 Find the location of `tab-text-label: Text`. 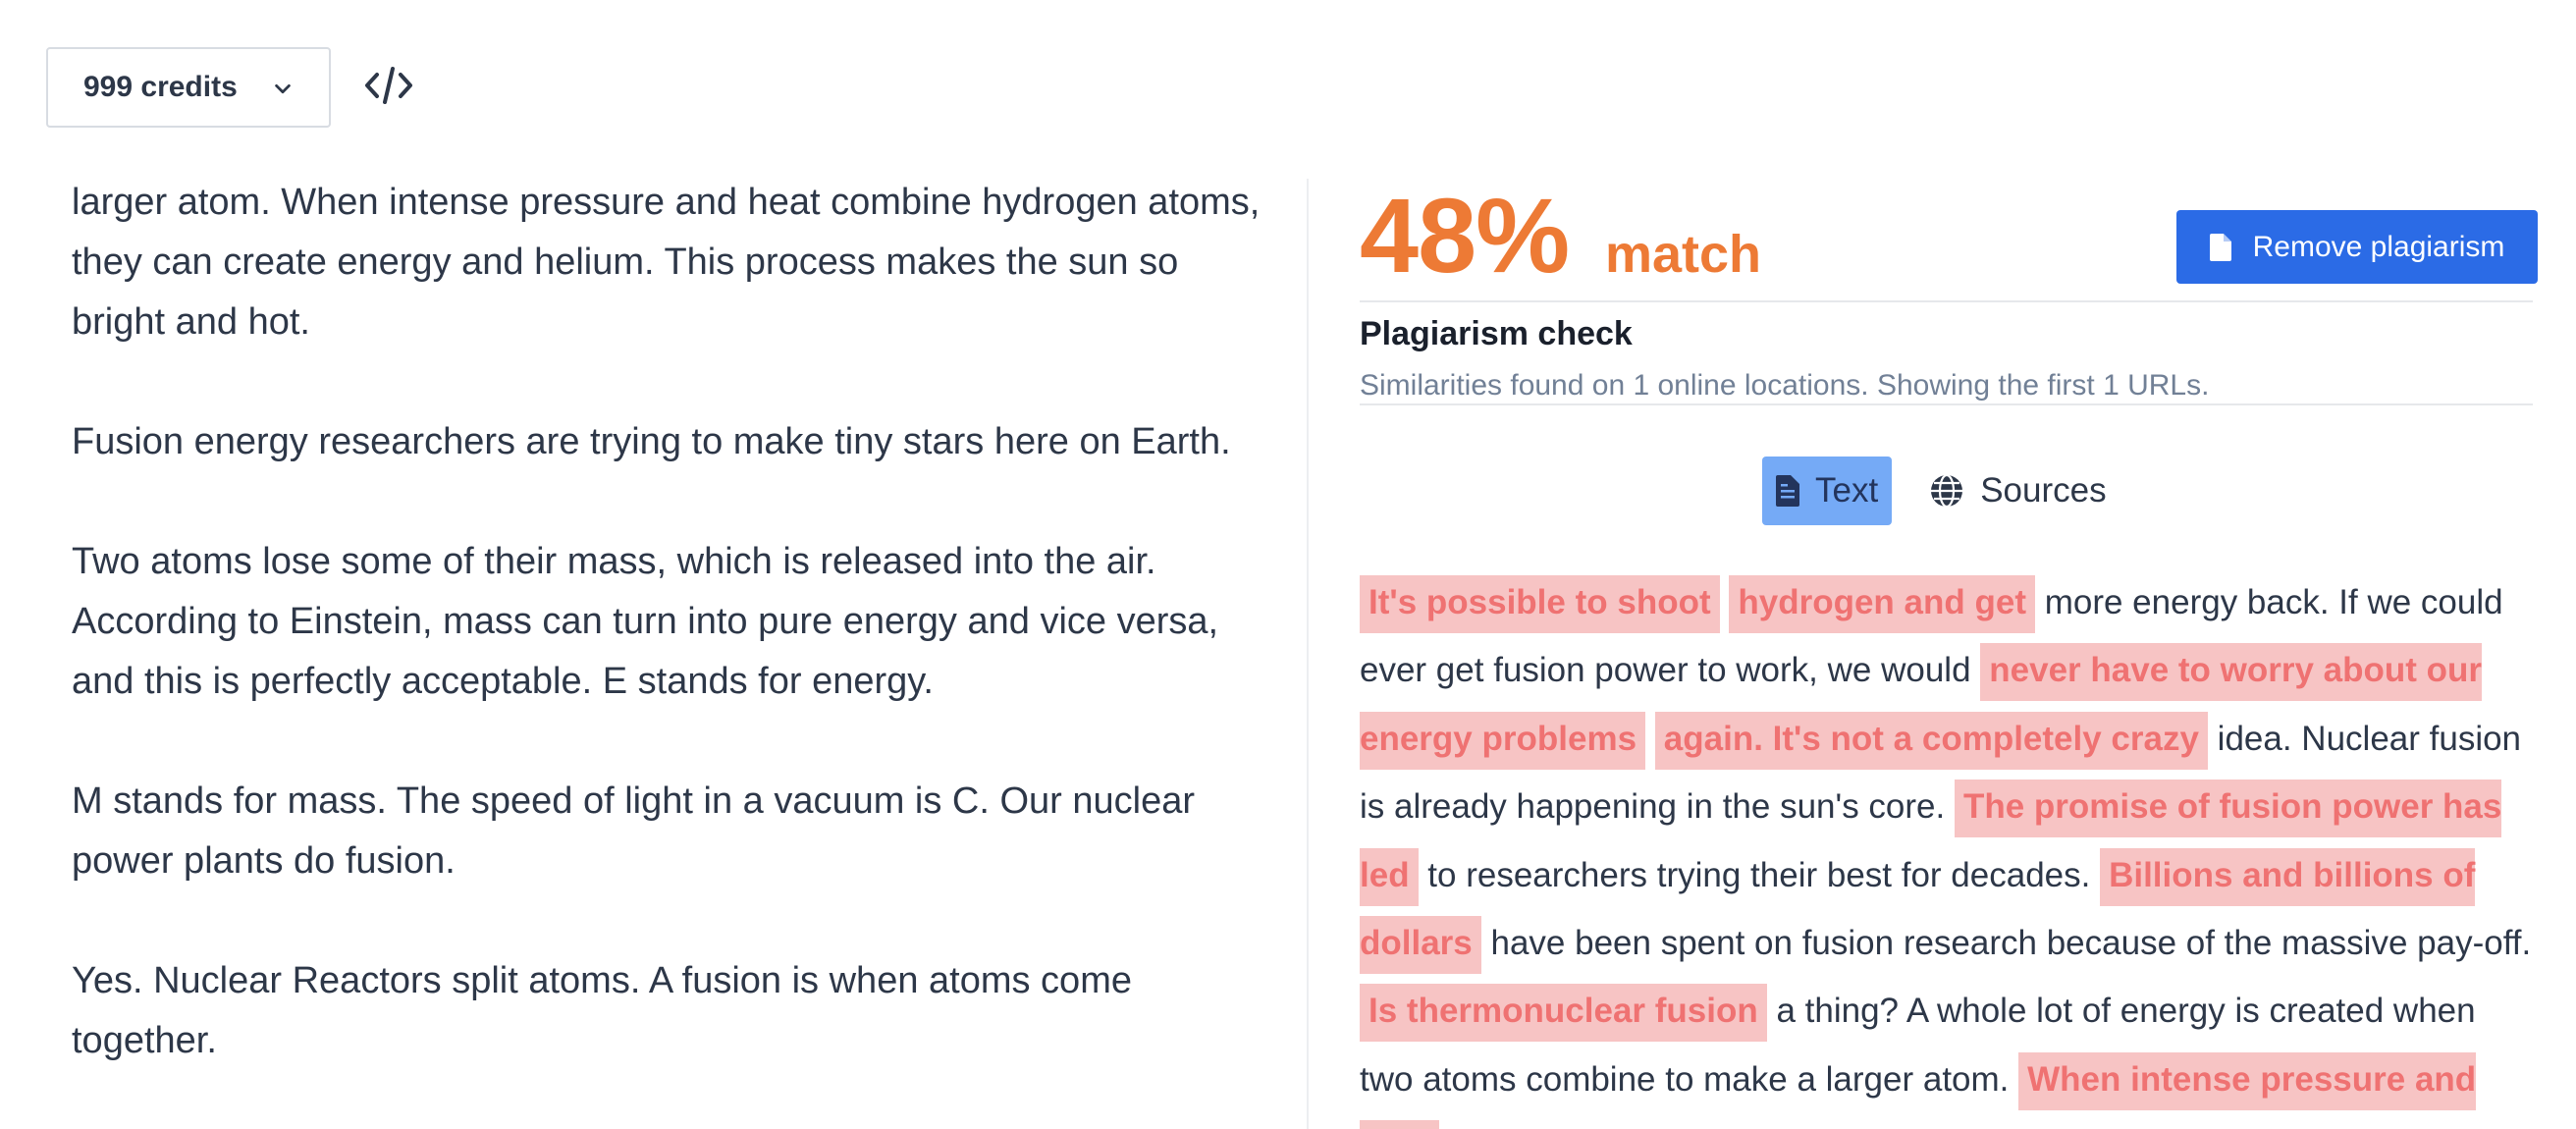

tab-text-label: Text is located at coordinates (1847, 490).